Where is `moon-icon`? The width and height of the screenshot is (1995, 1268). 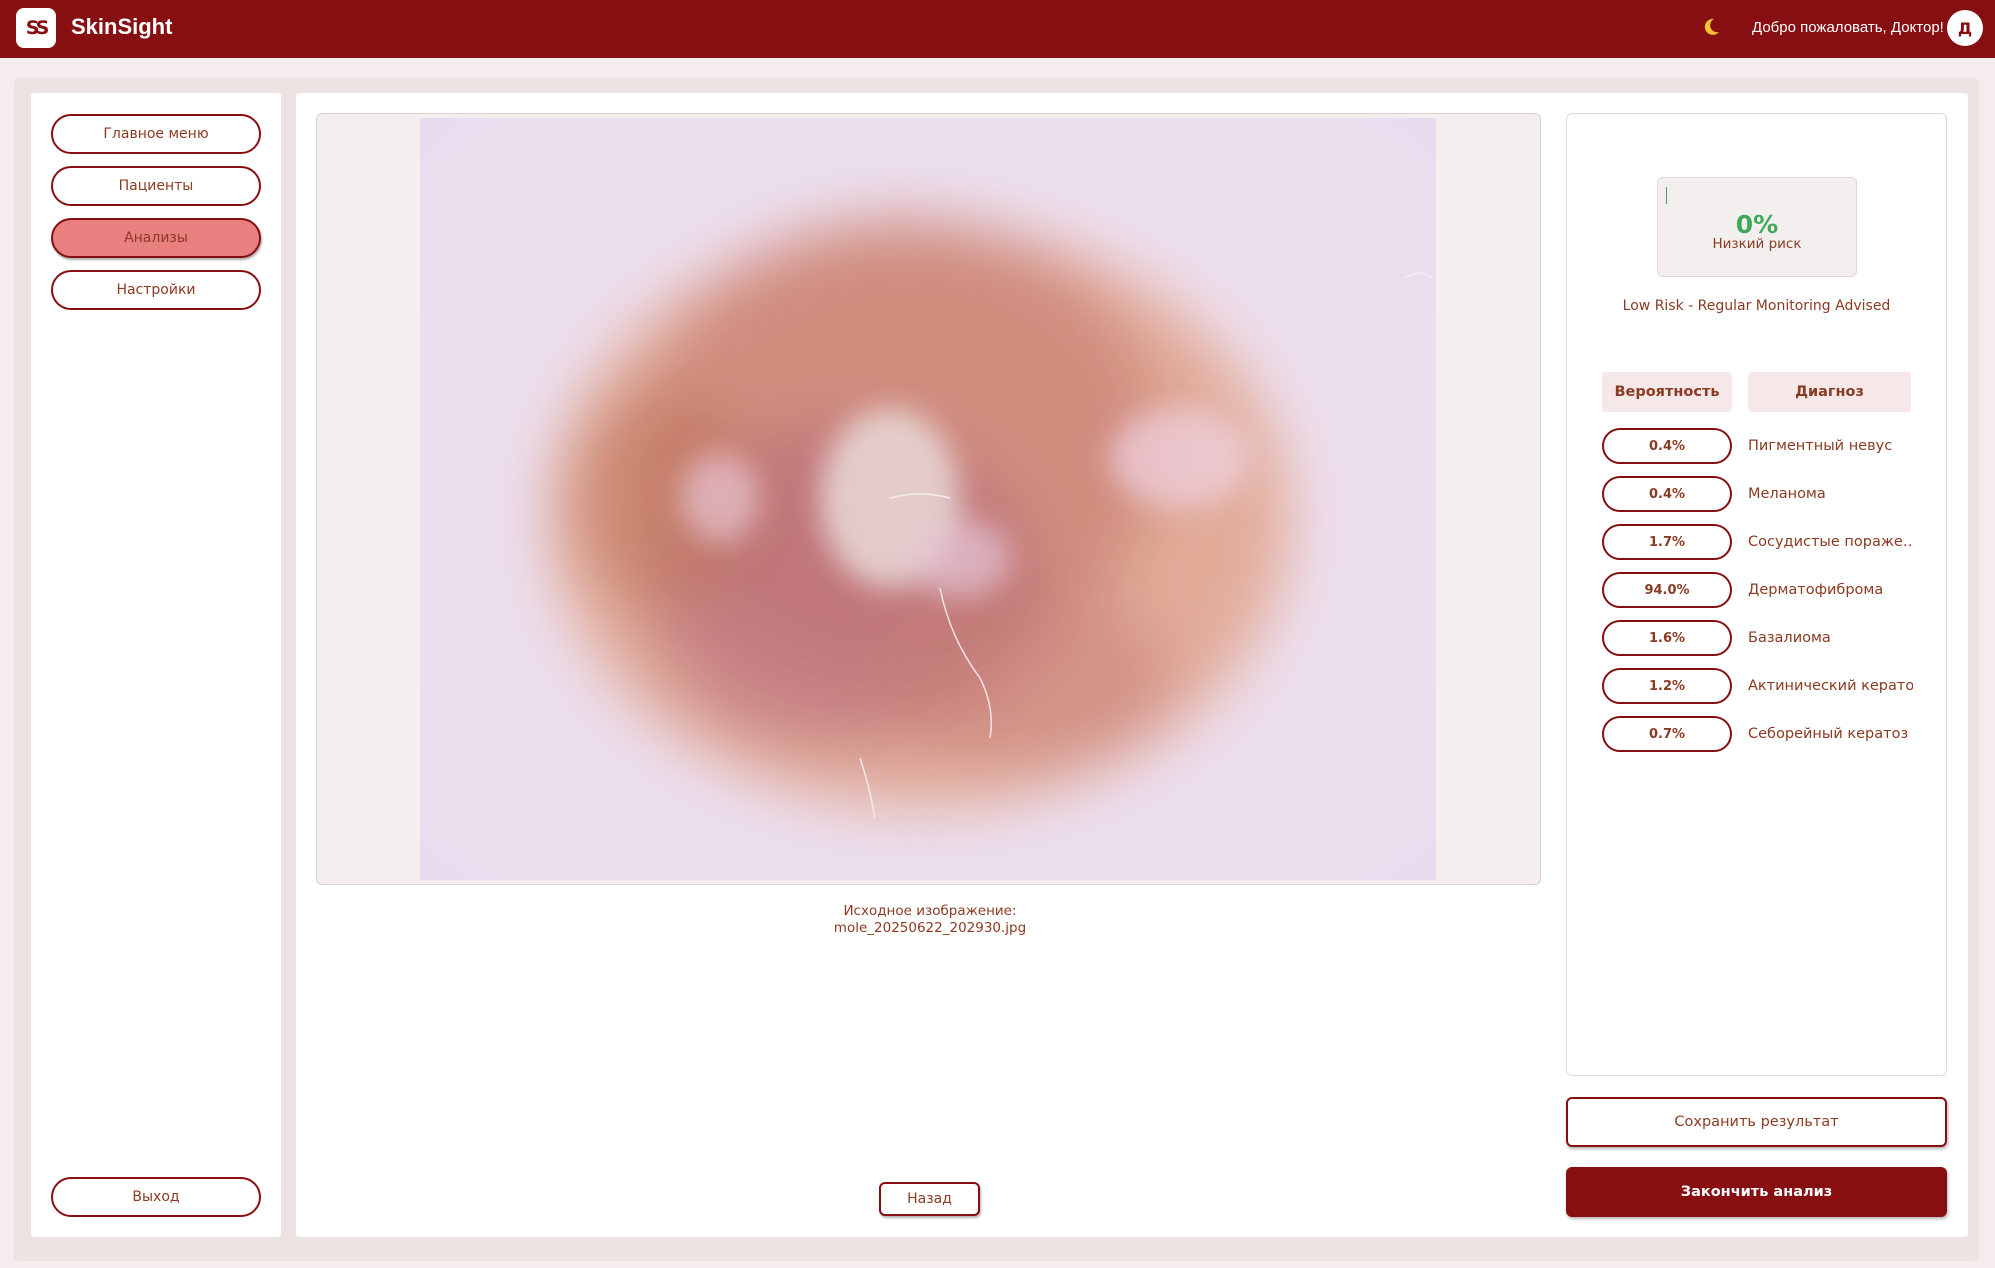
moon-icon is located at coordinates (1711, 29).